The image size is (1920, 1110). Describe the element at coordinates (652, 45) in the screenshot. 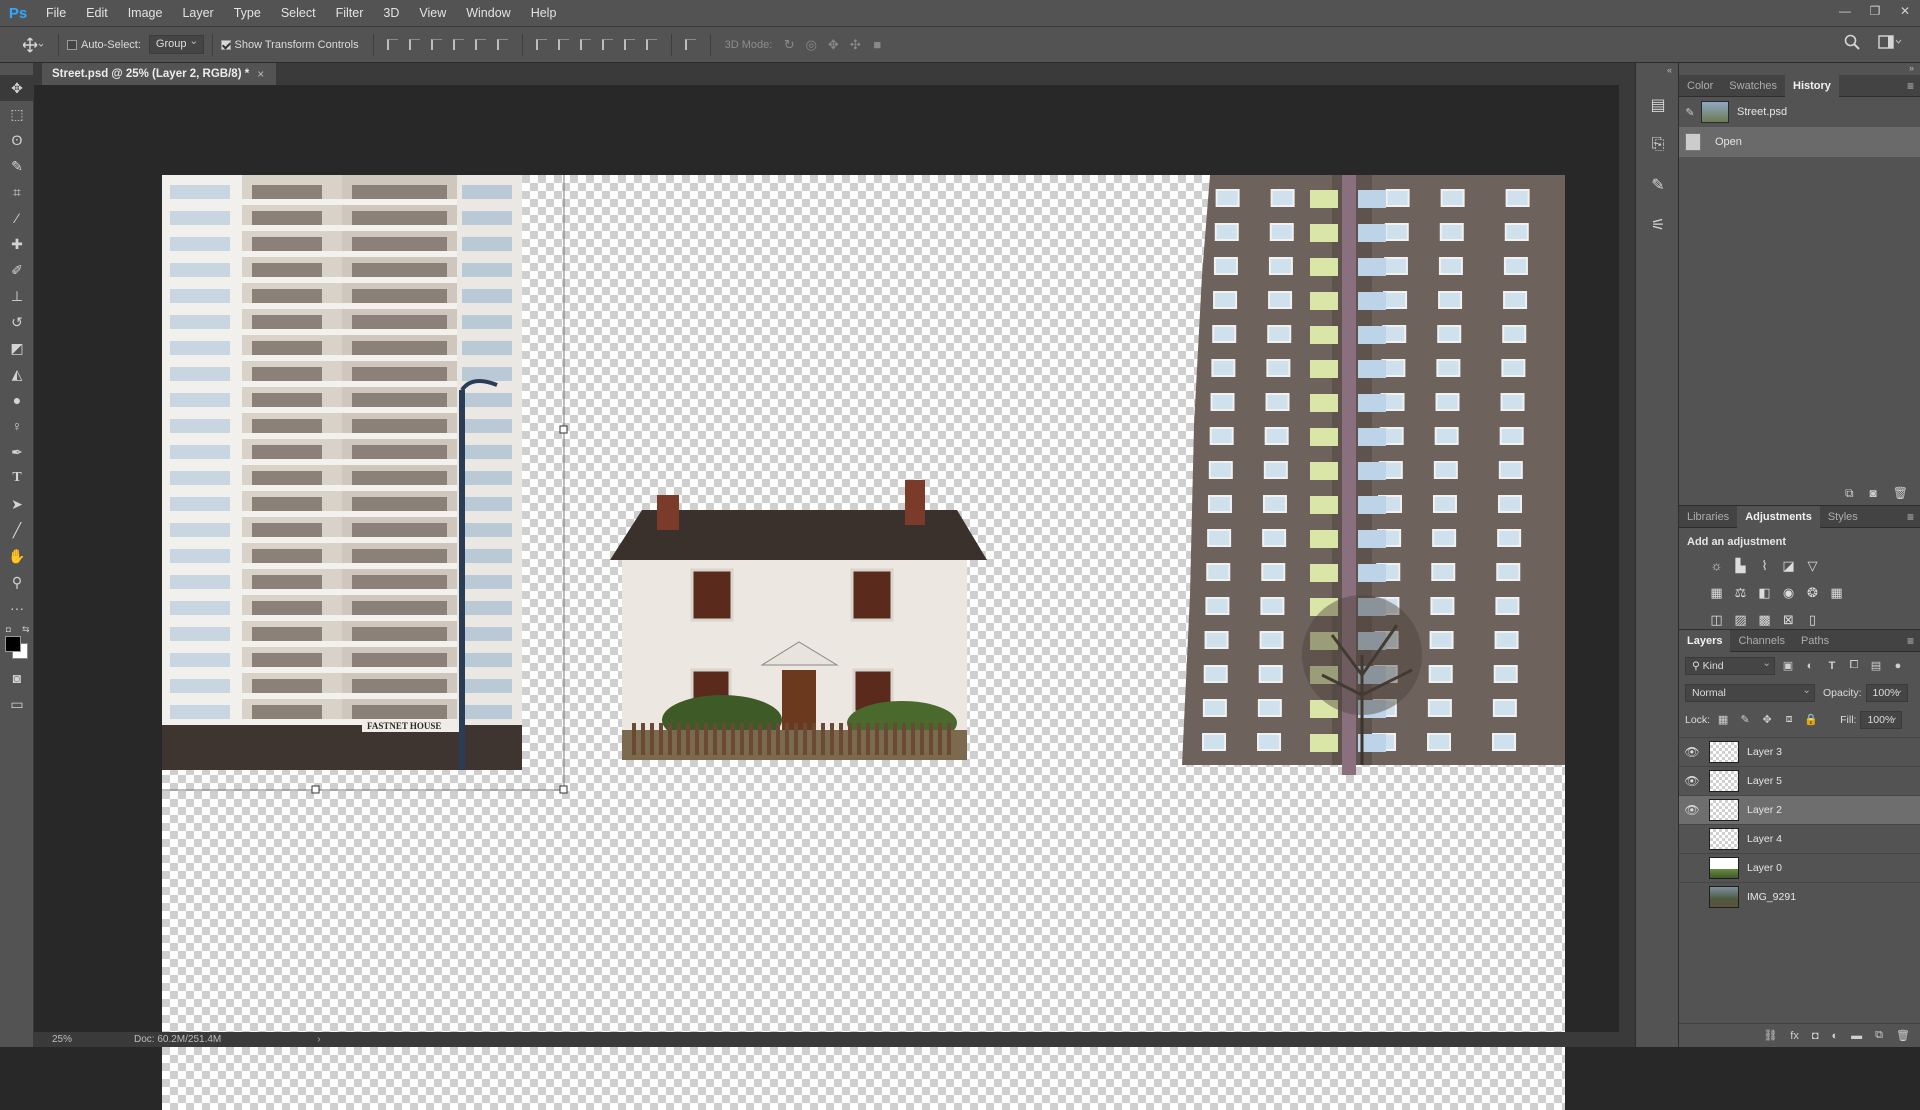

I see `distribute-right-edges-icon` at that location.